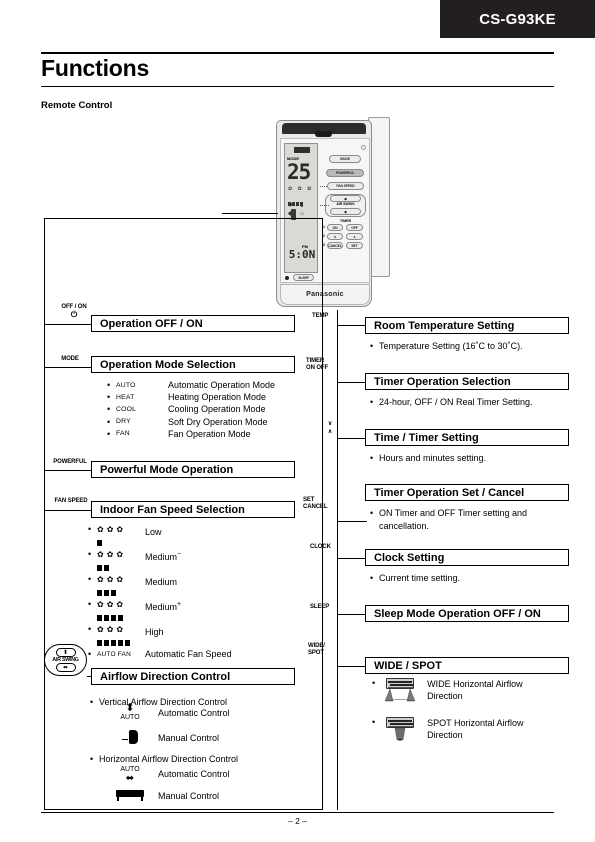 The width and height of the screenshot is (595, 842). I want to click on fan-speed-item: • ✿✿✿ Low, so click(193, 536).